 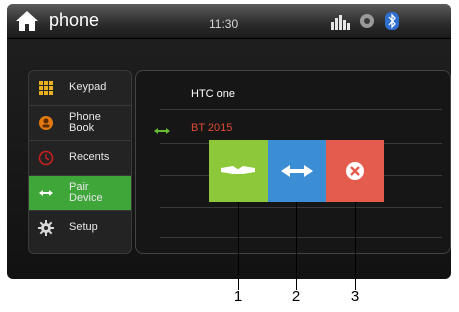 I want to click on keypad-icon, so click(x=46, y=88).